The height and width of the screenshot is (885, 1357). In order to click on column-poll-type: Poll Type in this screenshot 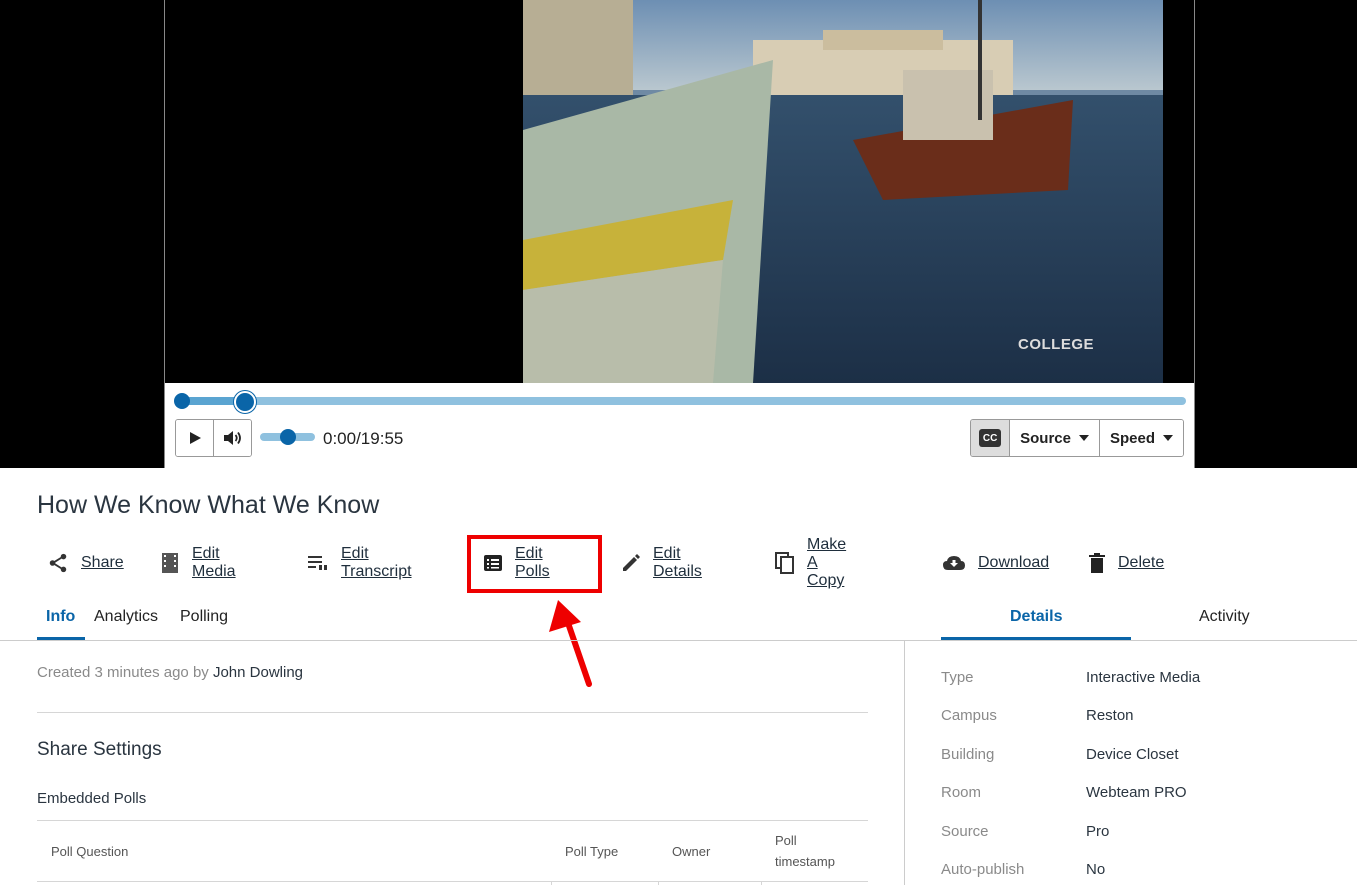, I will do `click(591, 851)`.